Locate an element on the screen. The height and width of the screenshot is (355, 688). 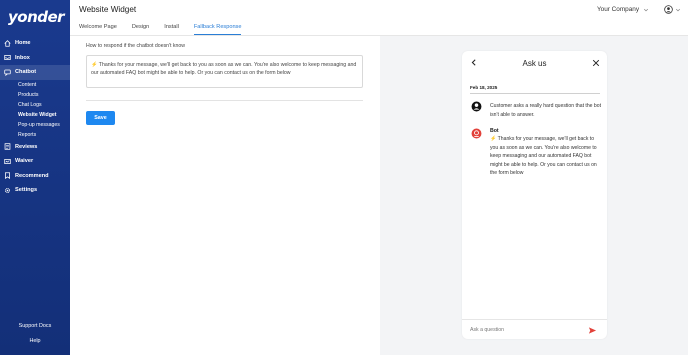
chat-icon is located at coordinates (7, 72).